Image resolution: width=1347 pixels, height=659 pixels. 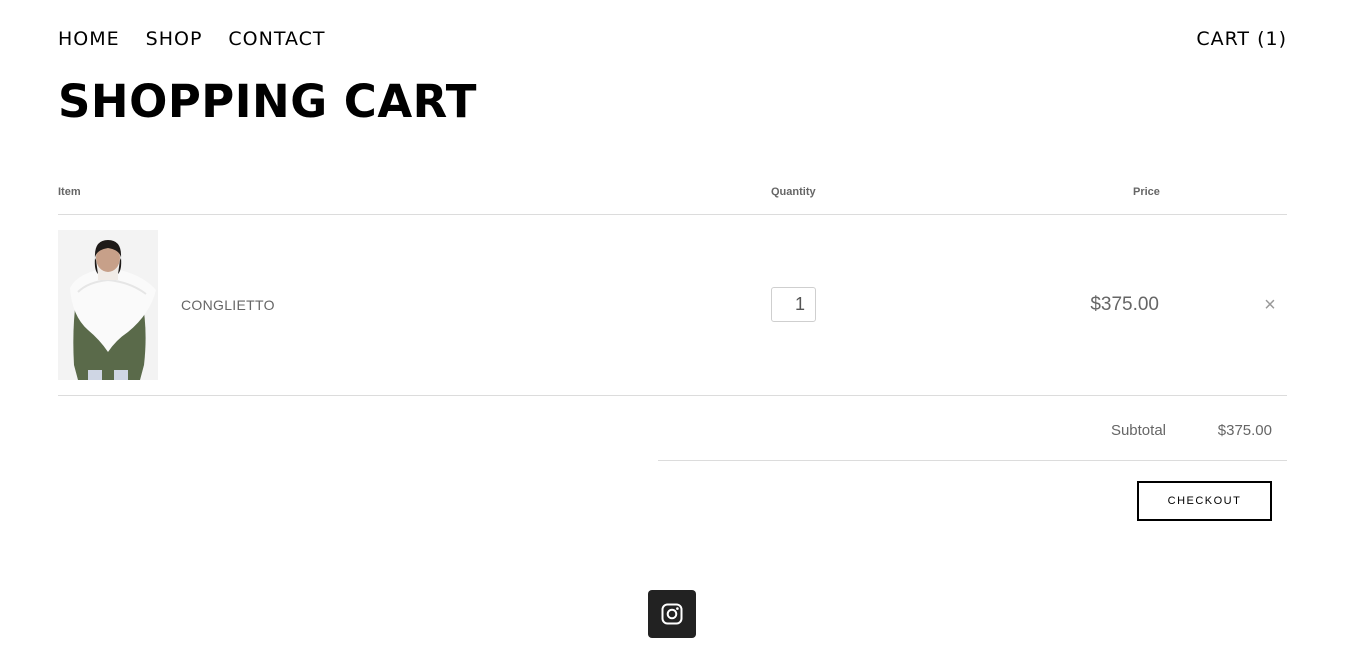 I want to click on header-divider, so click(x=672, y=214).